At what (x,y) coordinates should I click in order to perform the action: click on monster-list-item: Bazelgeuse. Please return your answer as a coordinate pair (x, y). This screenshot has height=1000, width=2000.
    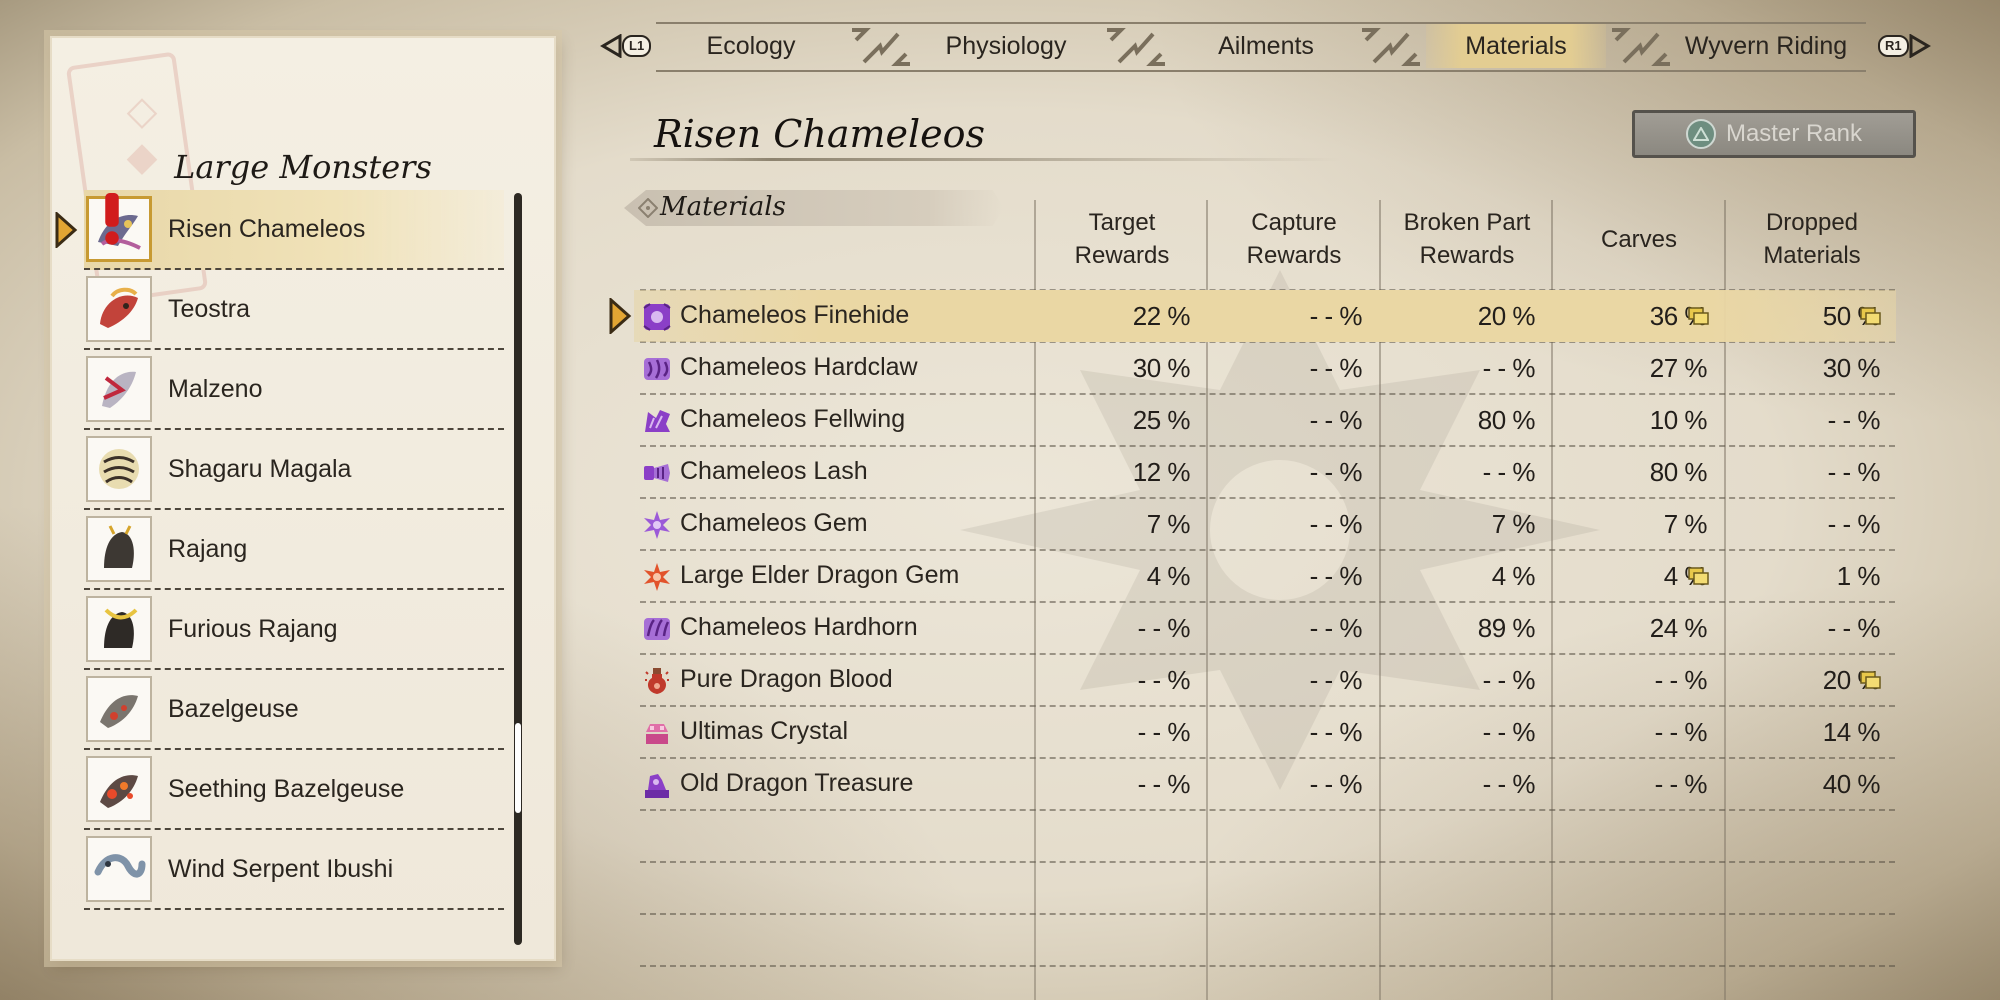
    Looking at the image, I should click on (294, 710).